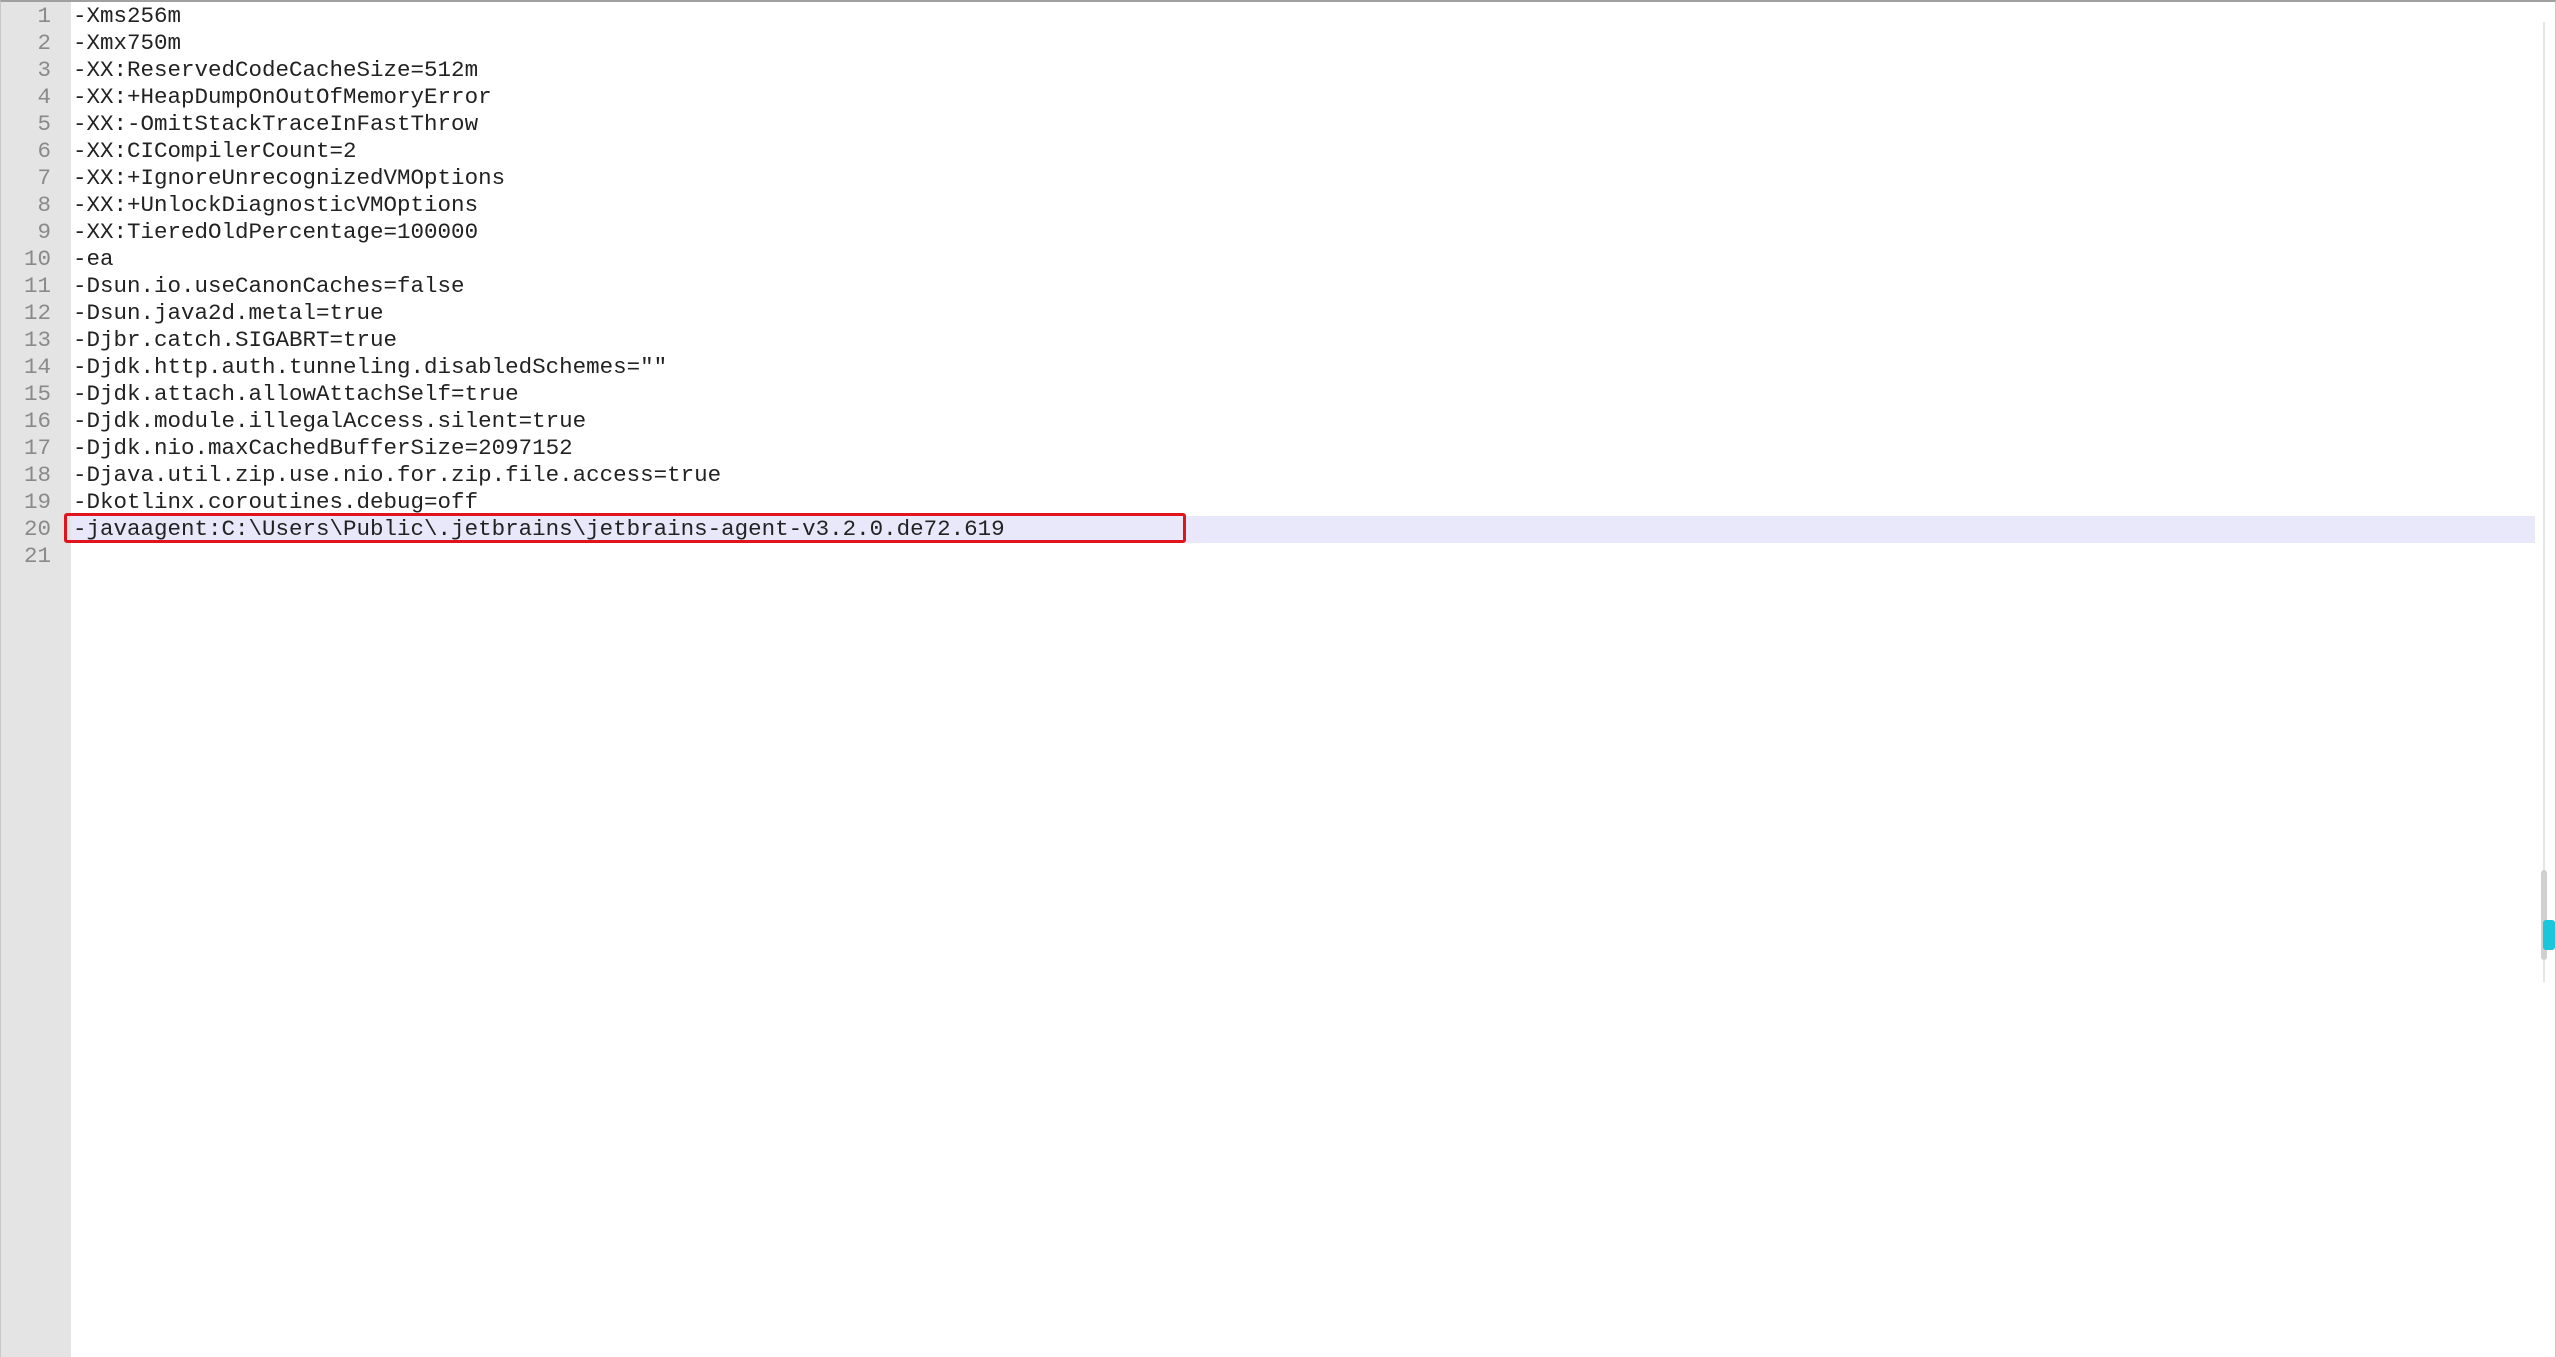 Image resolution: width=2556 pixels, height=1357 pixels. I want to click on line-text: -XX:+UnlockDiagnosticVMOptions, so click(276, 205).